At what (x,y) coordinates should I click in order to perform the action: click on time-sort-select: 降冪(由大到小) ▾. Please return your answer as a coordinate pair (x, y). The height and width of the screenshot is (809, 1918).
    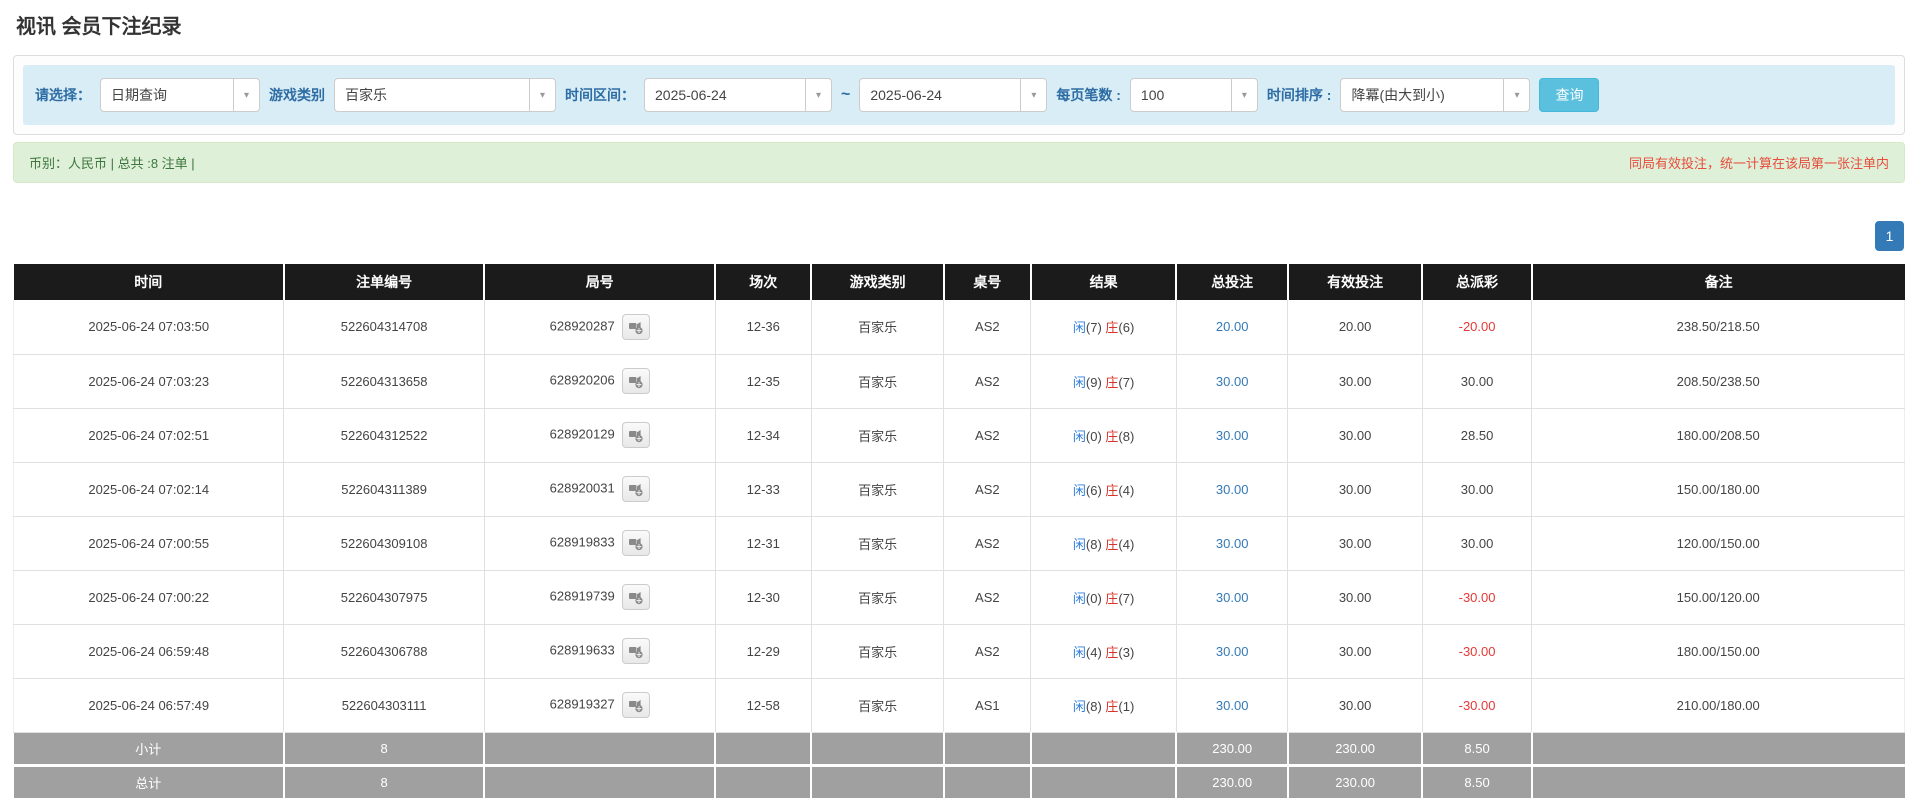
    Looking at the image, I should click on (1435, 95).